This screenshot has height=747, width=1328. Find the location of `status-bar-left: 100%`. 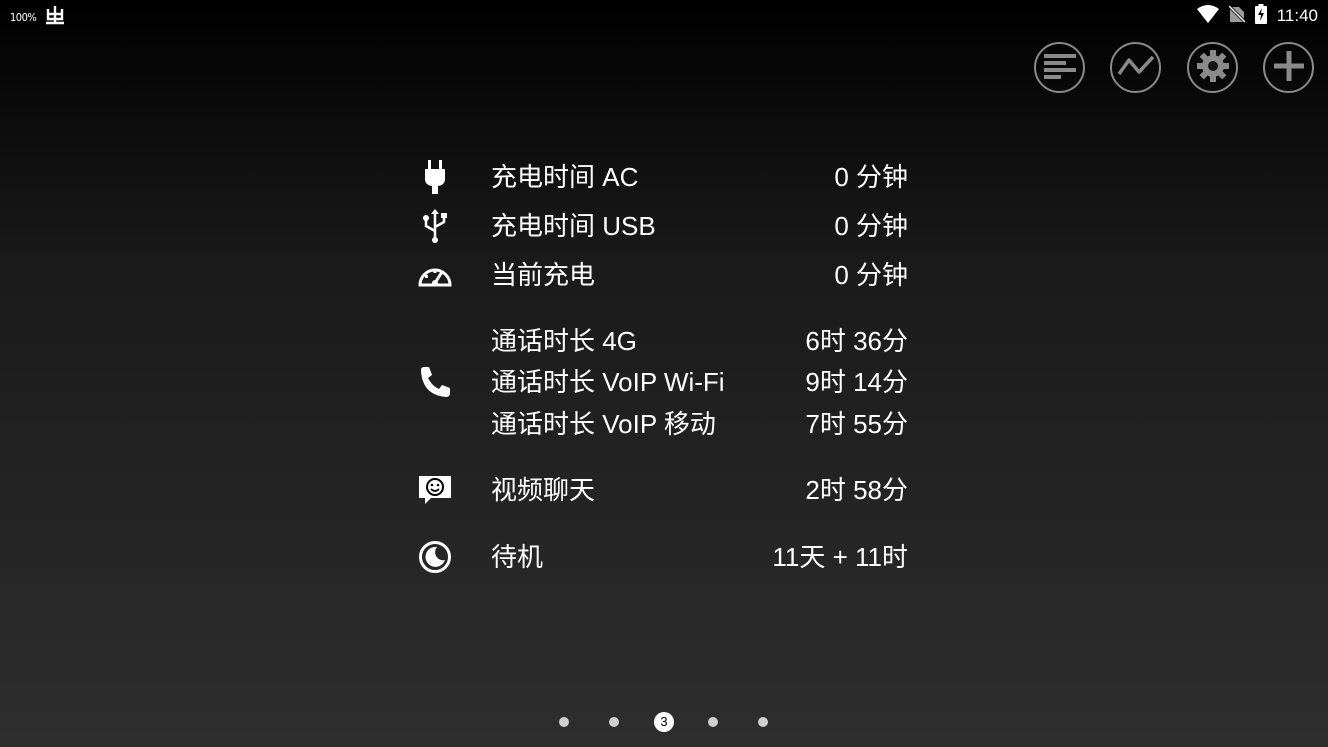

status-bar-left: 100% is located at coordinates (38, 17).